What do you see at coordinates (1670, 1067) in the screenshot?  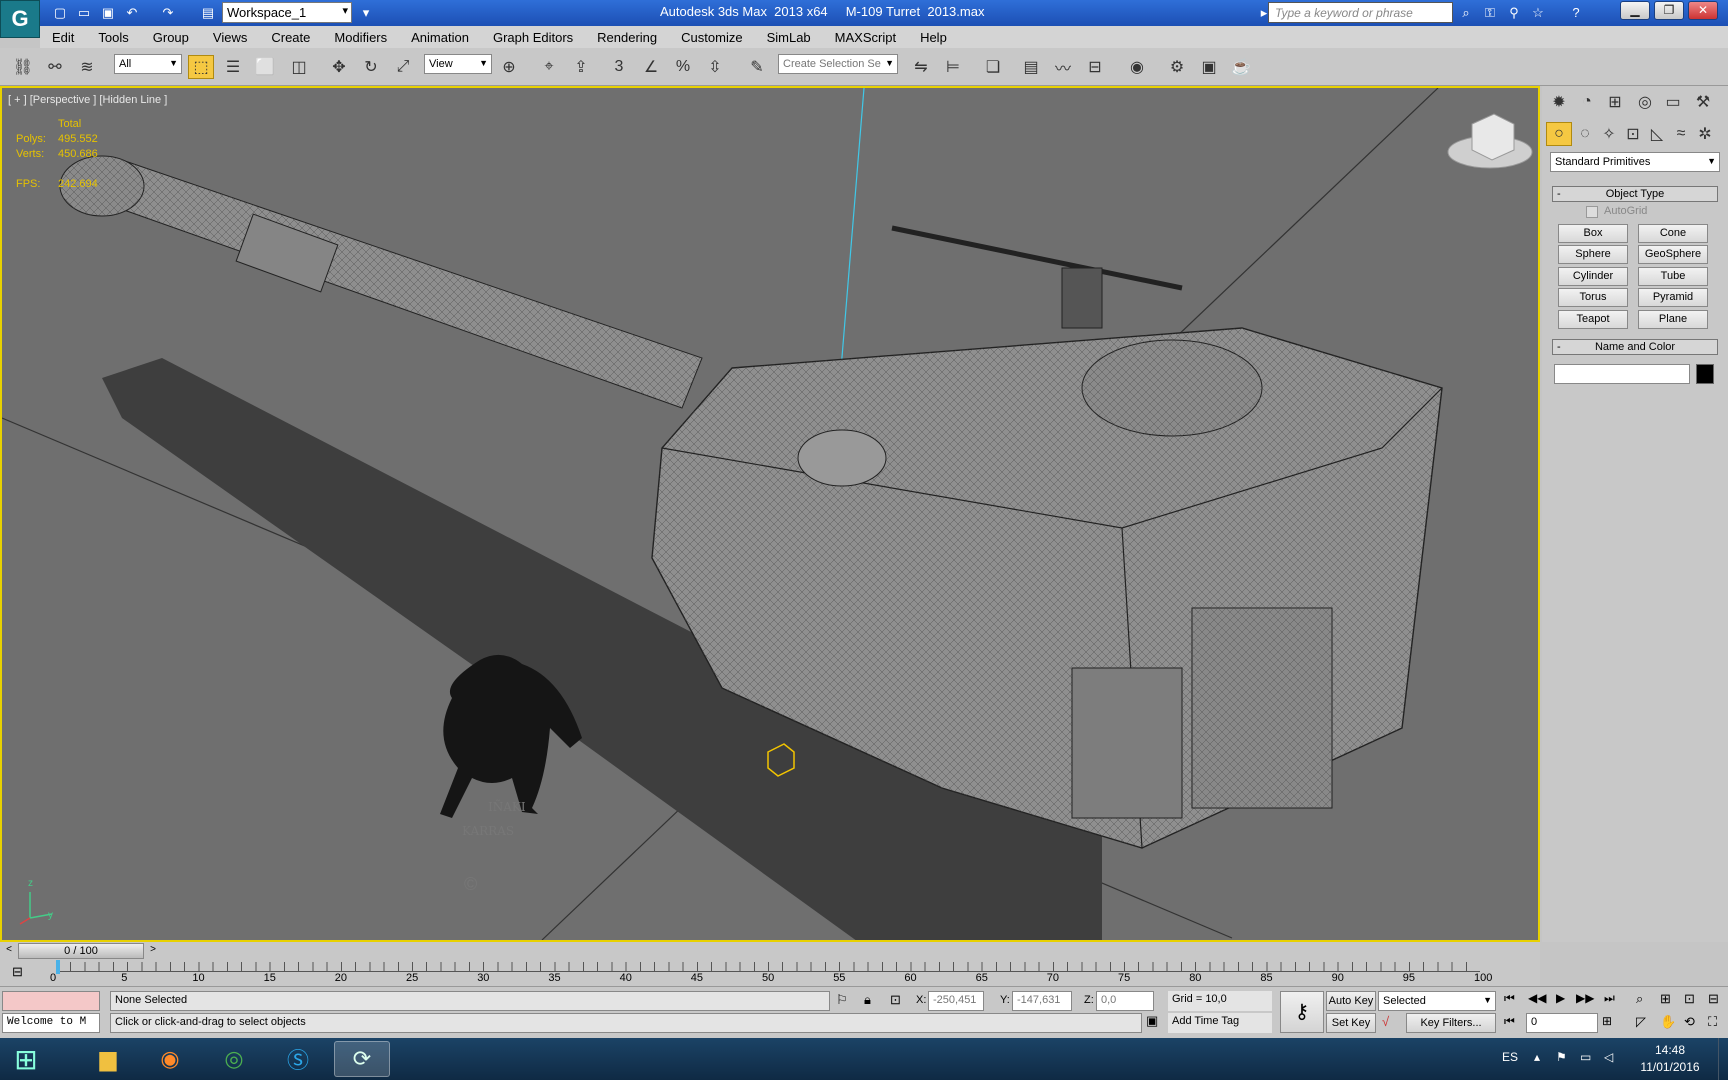 I see `clock-date: 11/01/2016` at bounding box center [1670, 1067].